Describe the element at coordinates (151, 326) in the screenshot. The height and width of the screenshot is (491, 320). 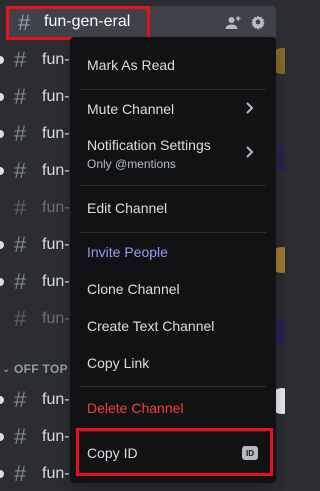
I see `menu-item-label: Create Text Channel` at that location.